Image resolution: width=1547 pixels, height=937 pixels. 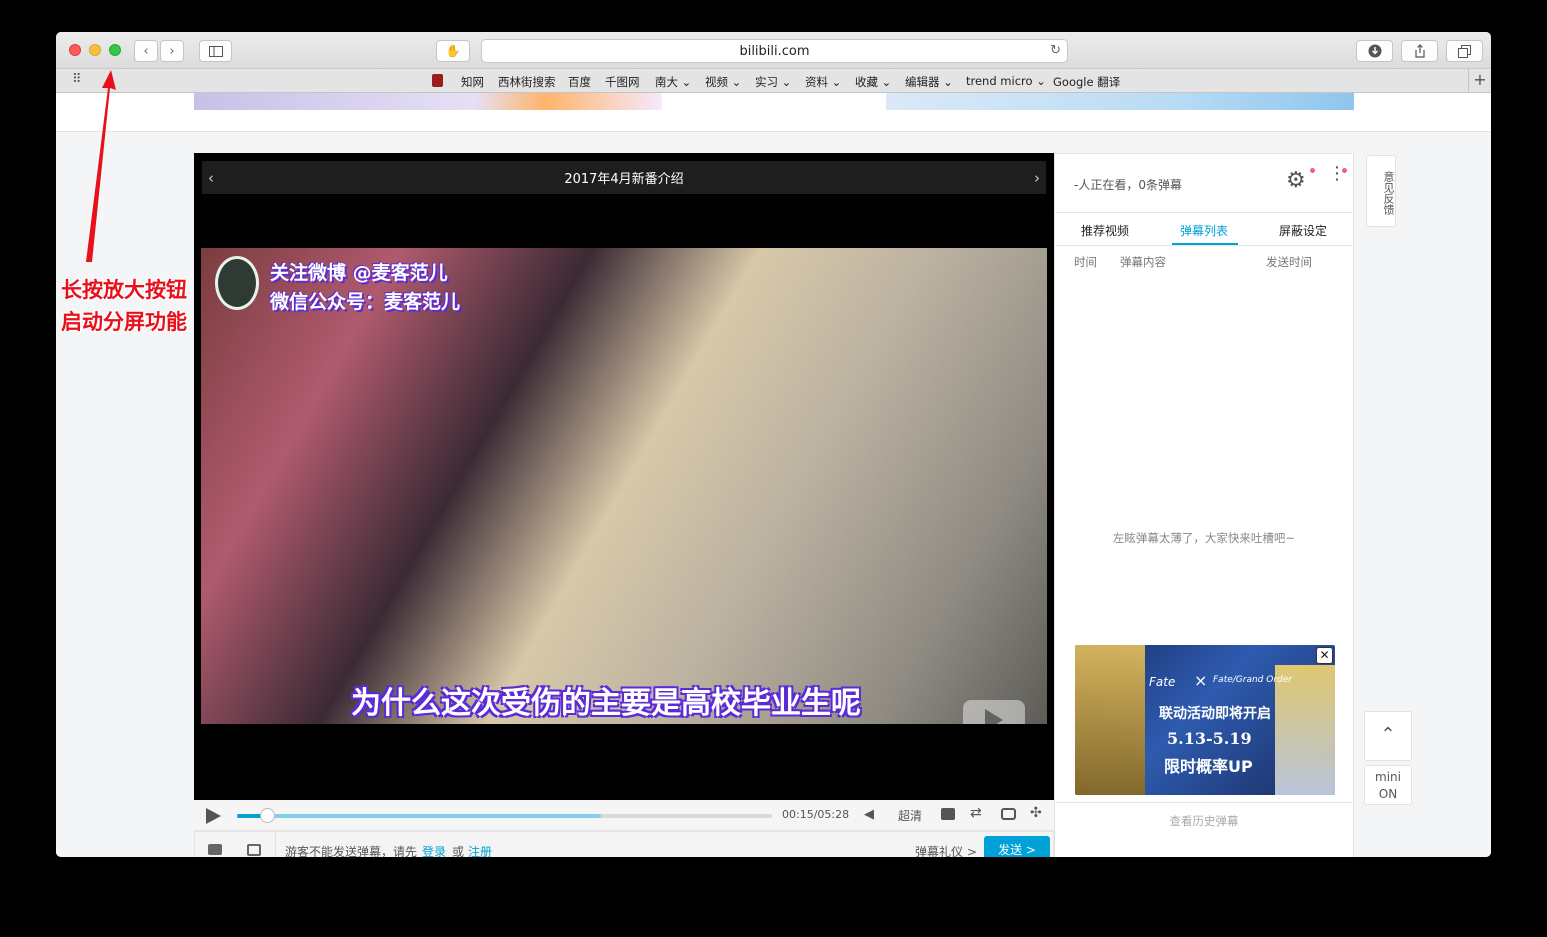 What do you see at coordinates (472, 82) in the screenshot?
I see `bookmark-zhiwang: 知网` at bounding box center [472, 82].